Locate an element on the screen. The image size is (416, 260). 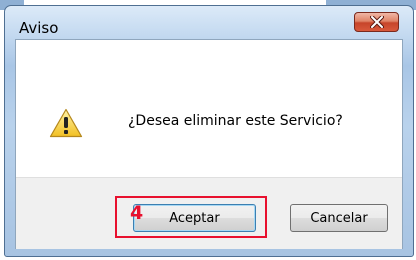
accept-button: Aceptar is located at coordinates (194, 218).